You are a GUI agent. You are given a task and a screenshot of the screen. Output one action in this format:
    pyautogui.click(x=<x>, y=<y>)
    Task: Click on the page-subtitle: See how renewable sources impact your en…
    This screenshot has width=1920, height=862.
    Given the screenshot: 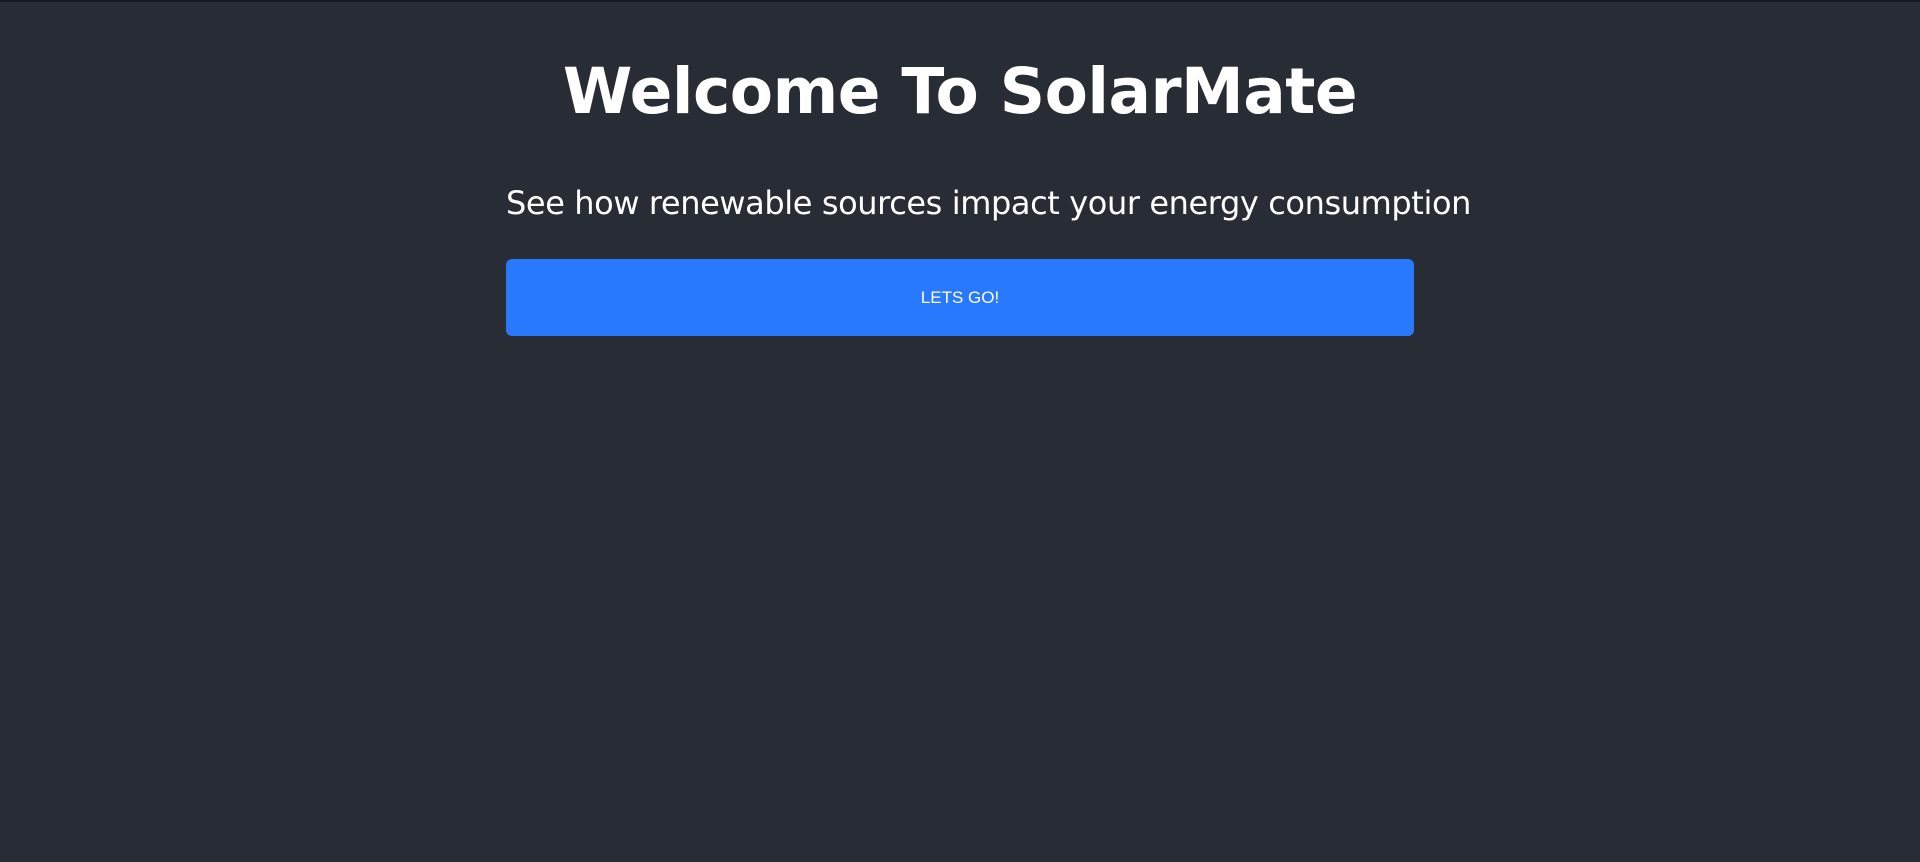 What is the action you would take?
    pyautogui.click(x=989, y=203)
    